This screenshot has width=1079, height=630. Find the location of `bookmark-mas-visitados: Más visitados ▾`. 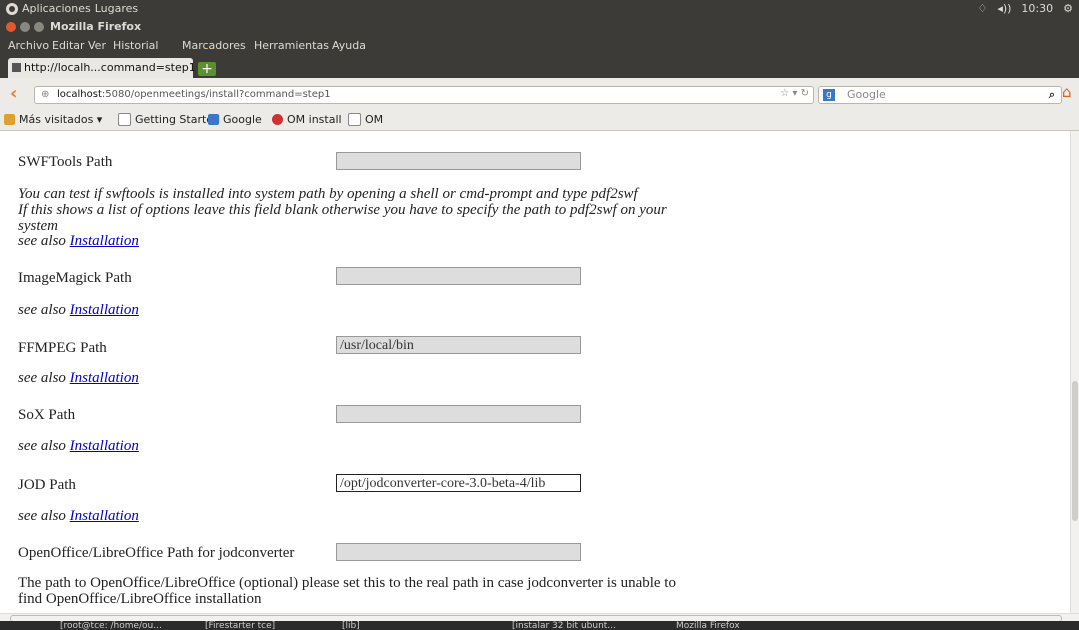

bookmark-mas-visitados: Más visitados ▾ is located at coordinates (53, 119).